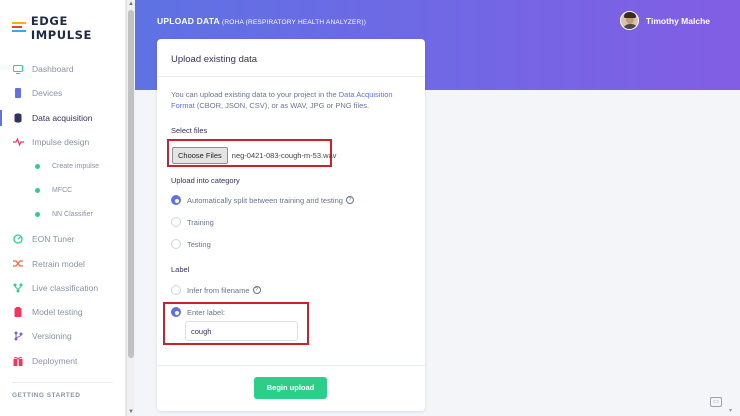 The width and height of the screenshot is (740, 416). Describe the element at coordinates (200, 155) in the screenshot. I see `choose-files-button: Choose Files` at that location.